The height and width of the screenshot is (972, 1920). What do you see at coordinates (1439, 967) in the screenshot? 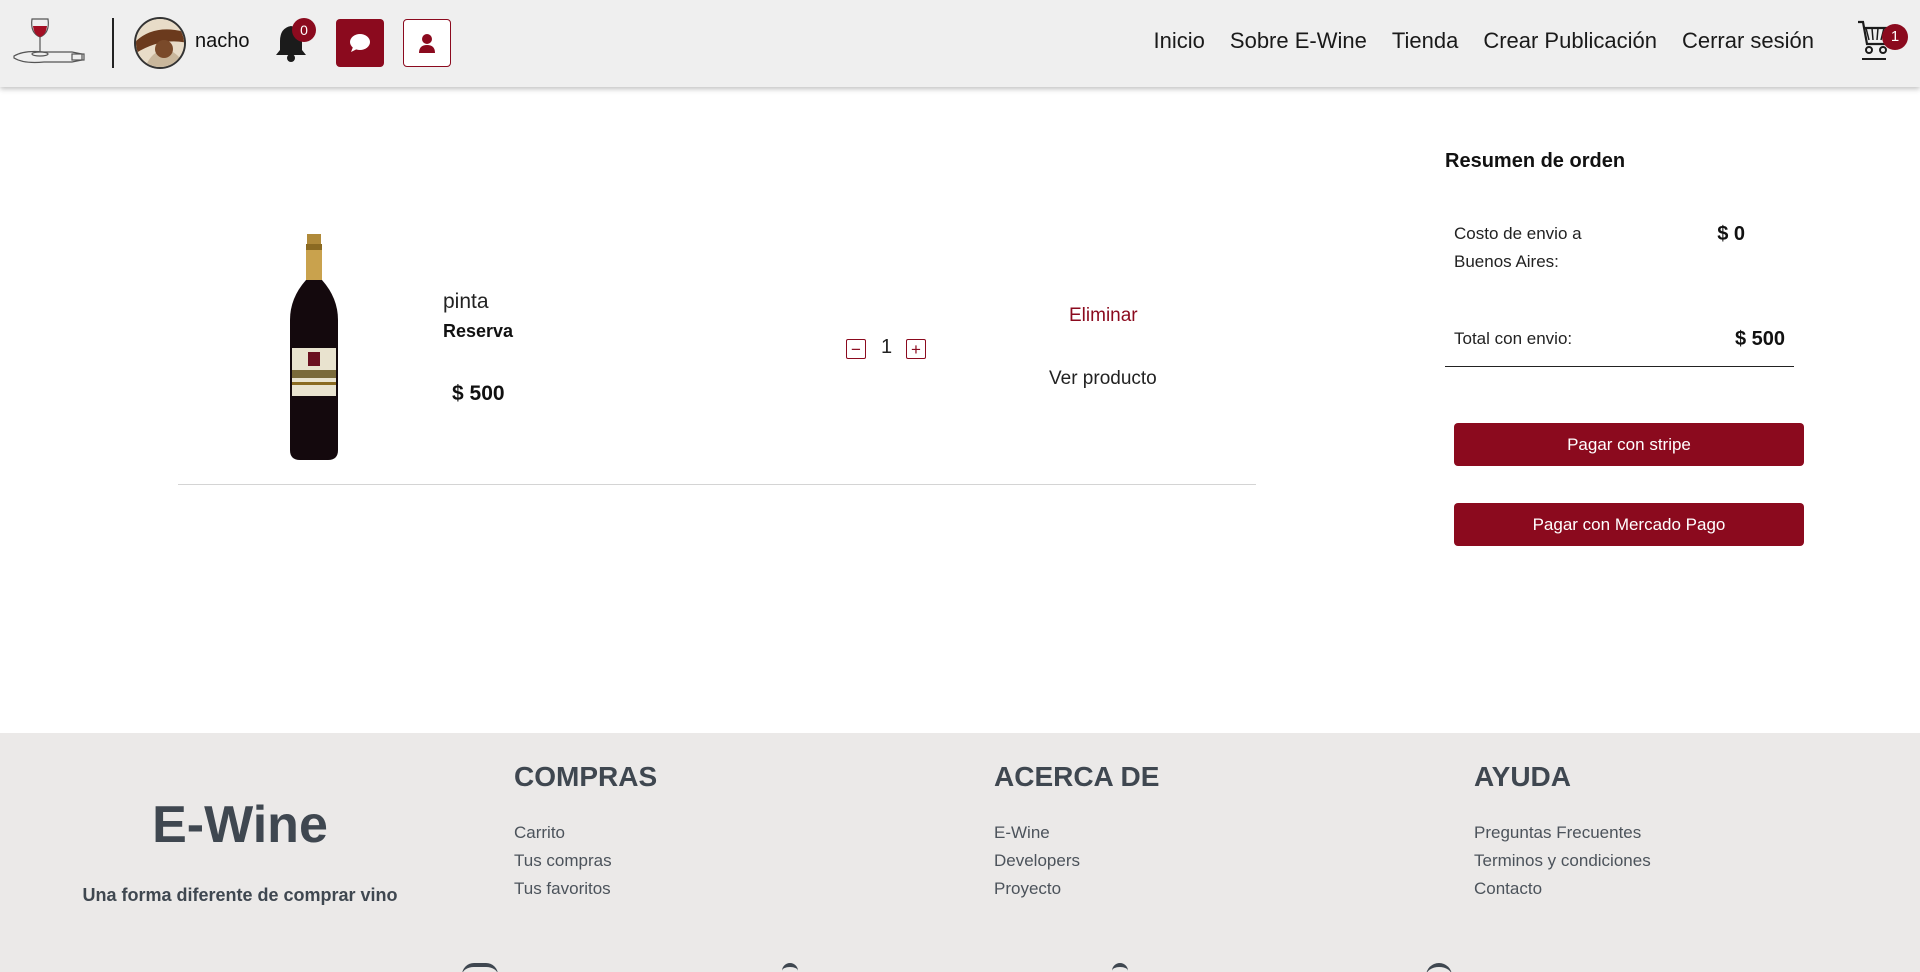
I see `github-icon` at bounding box center [1439, 967].